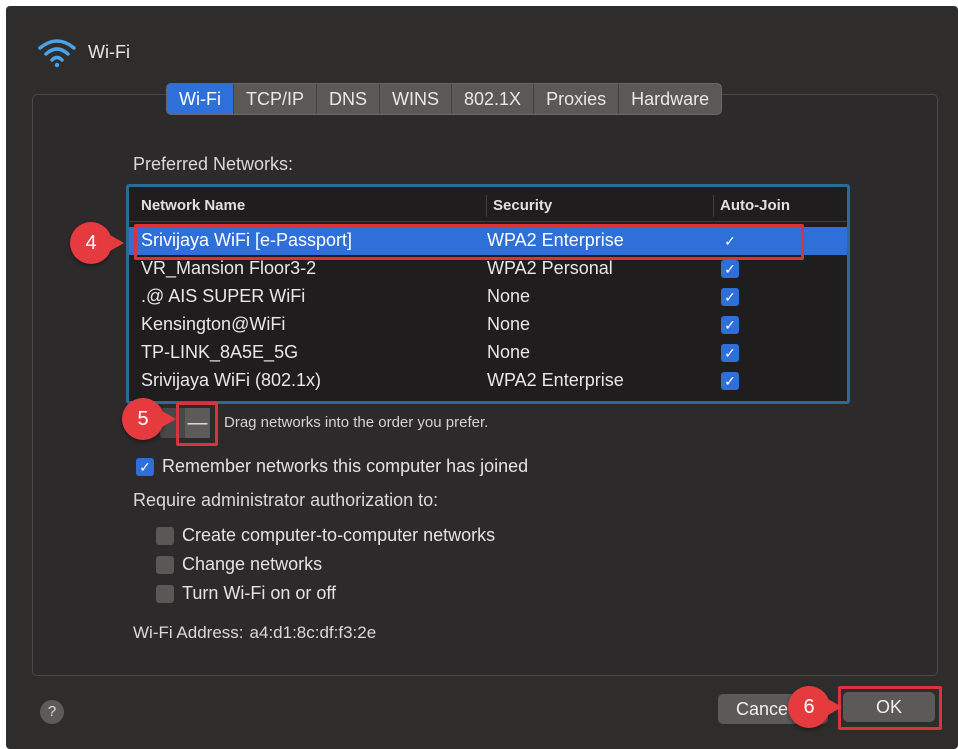 Image resolution: width=958 pixels, height=749 pixels. What do you see at coordinates (145, 466) in the screenshot?
I see `remember-networks-checkbox: ✓` at bounding box center [145, 466].